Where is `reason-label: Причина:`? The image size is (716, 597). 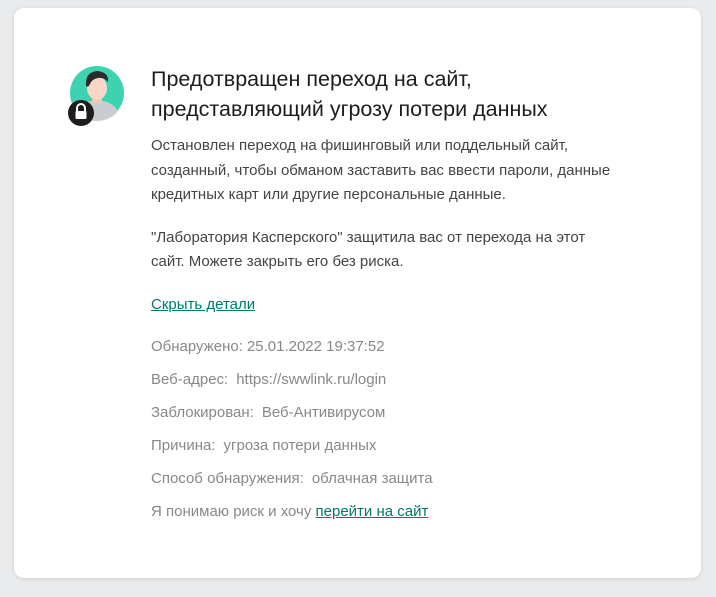
reason-label: Причина: is located at coordinates (183, 445).